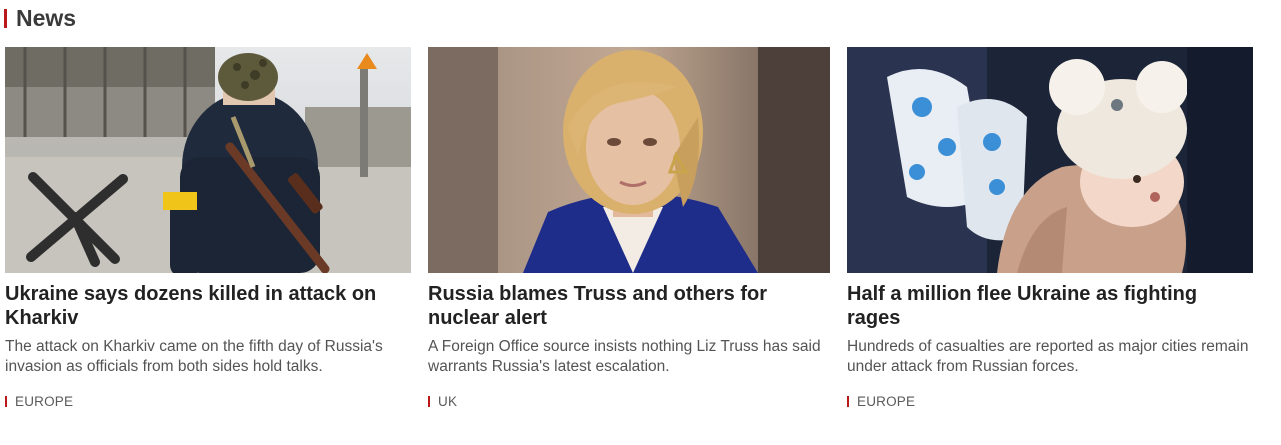 Image resolution: width=1281 pixels, height=445 pixels. I want to click on section-header: News, so click(40, 18).